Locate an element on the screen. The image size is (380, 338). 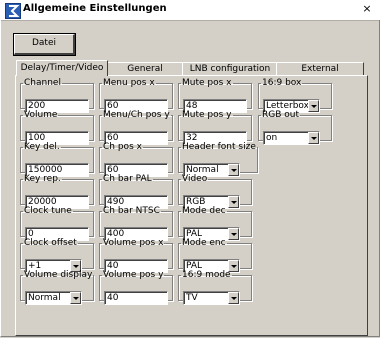
mode-169-label: 16:9 mode is located at coordinates (206, 275).